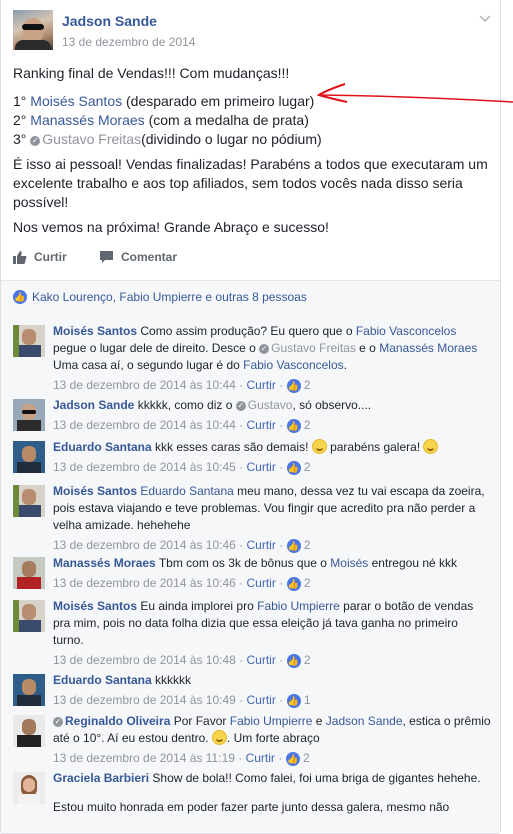 This screenshot has width=513, height=834. What do you see at coordinates (231, 447) in the screenshot?
I see `comment-text: kkk esses caras são demais!` at bounding box center [231, 447].